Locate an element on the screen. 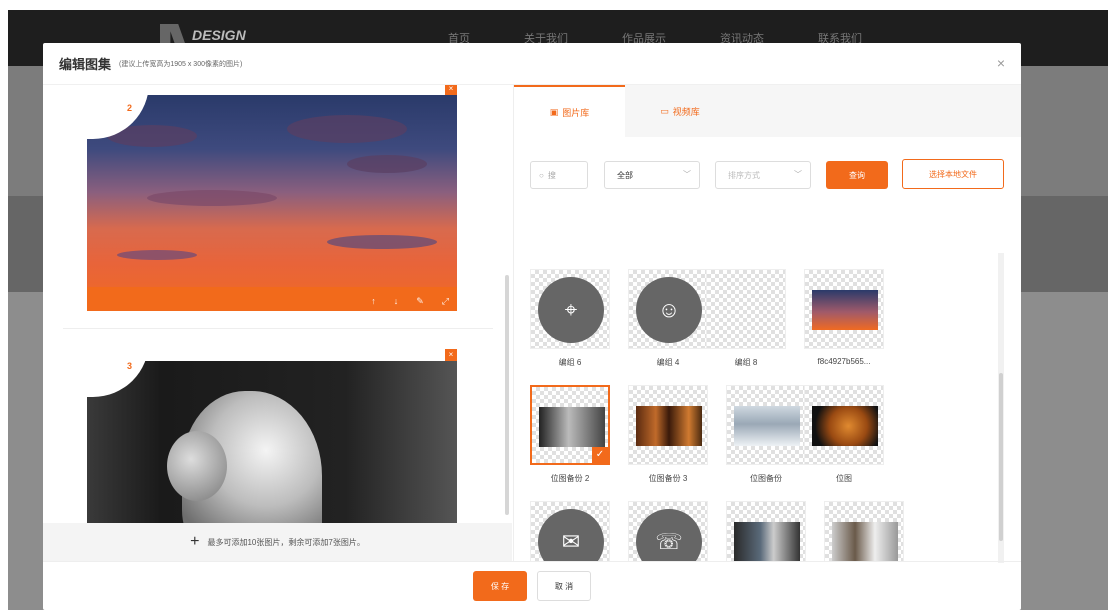 The height and width of the screenshot is (610, 1108). scrollbar-thumb is located at coordinates (1001, 457).